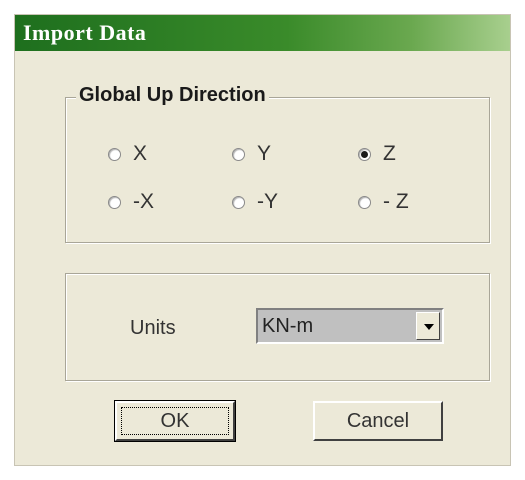 The width and height of the screenshot is (525, 480). Describe the element at coordinates (262, 33) in the screenshot. I see `title-bar: Import Data` at that location.